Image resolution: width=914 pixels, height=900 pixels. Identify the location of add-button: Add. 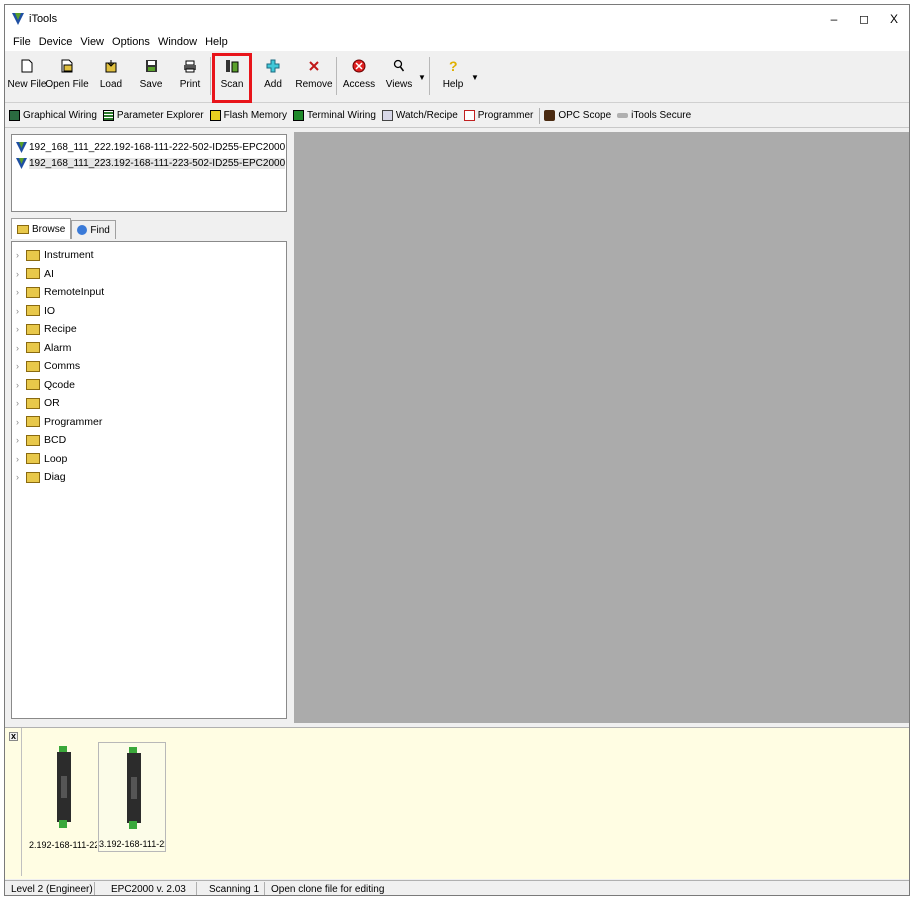
(273, 76).